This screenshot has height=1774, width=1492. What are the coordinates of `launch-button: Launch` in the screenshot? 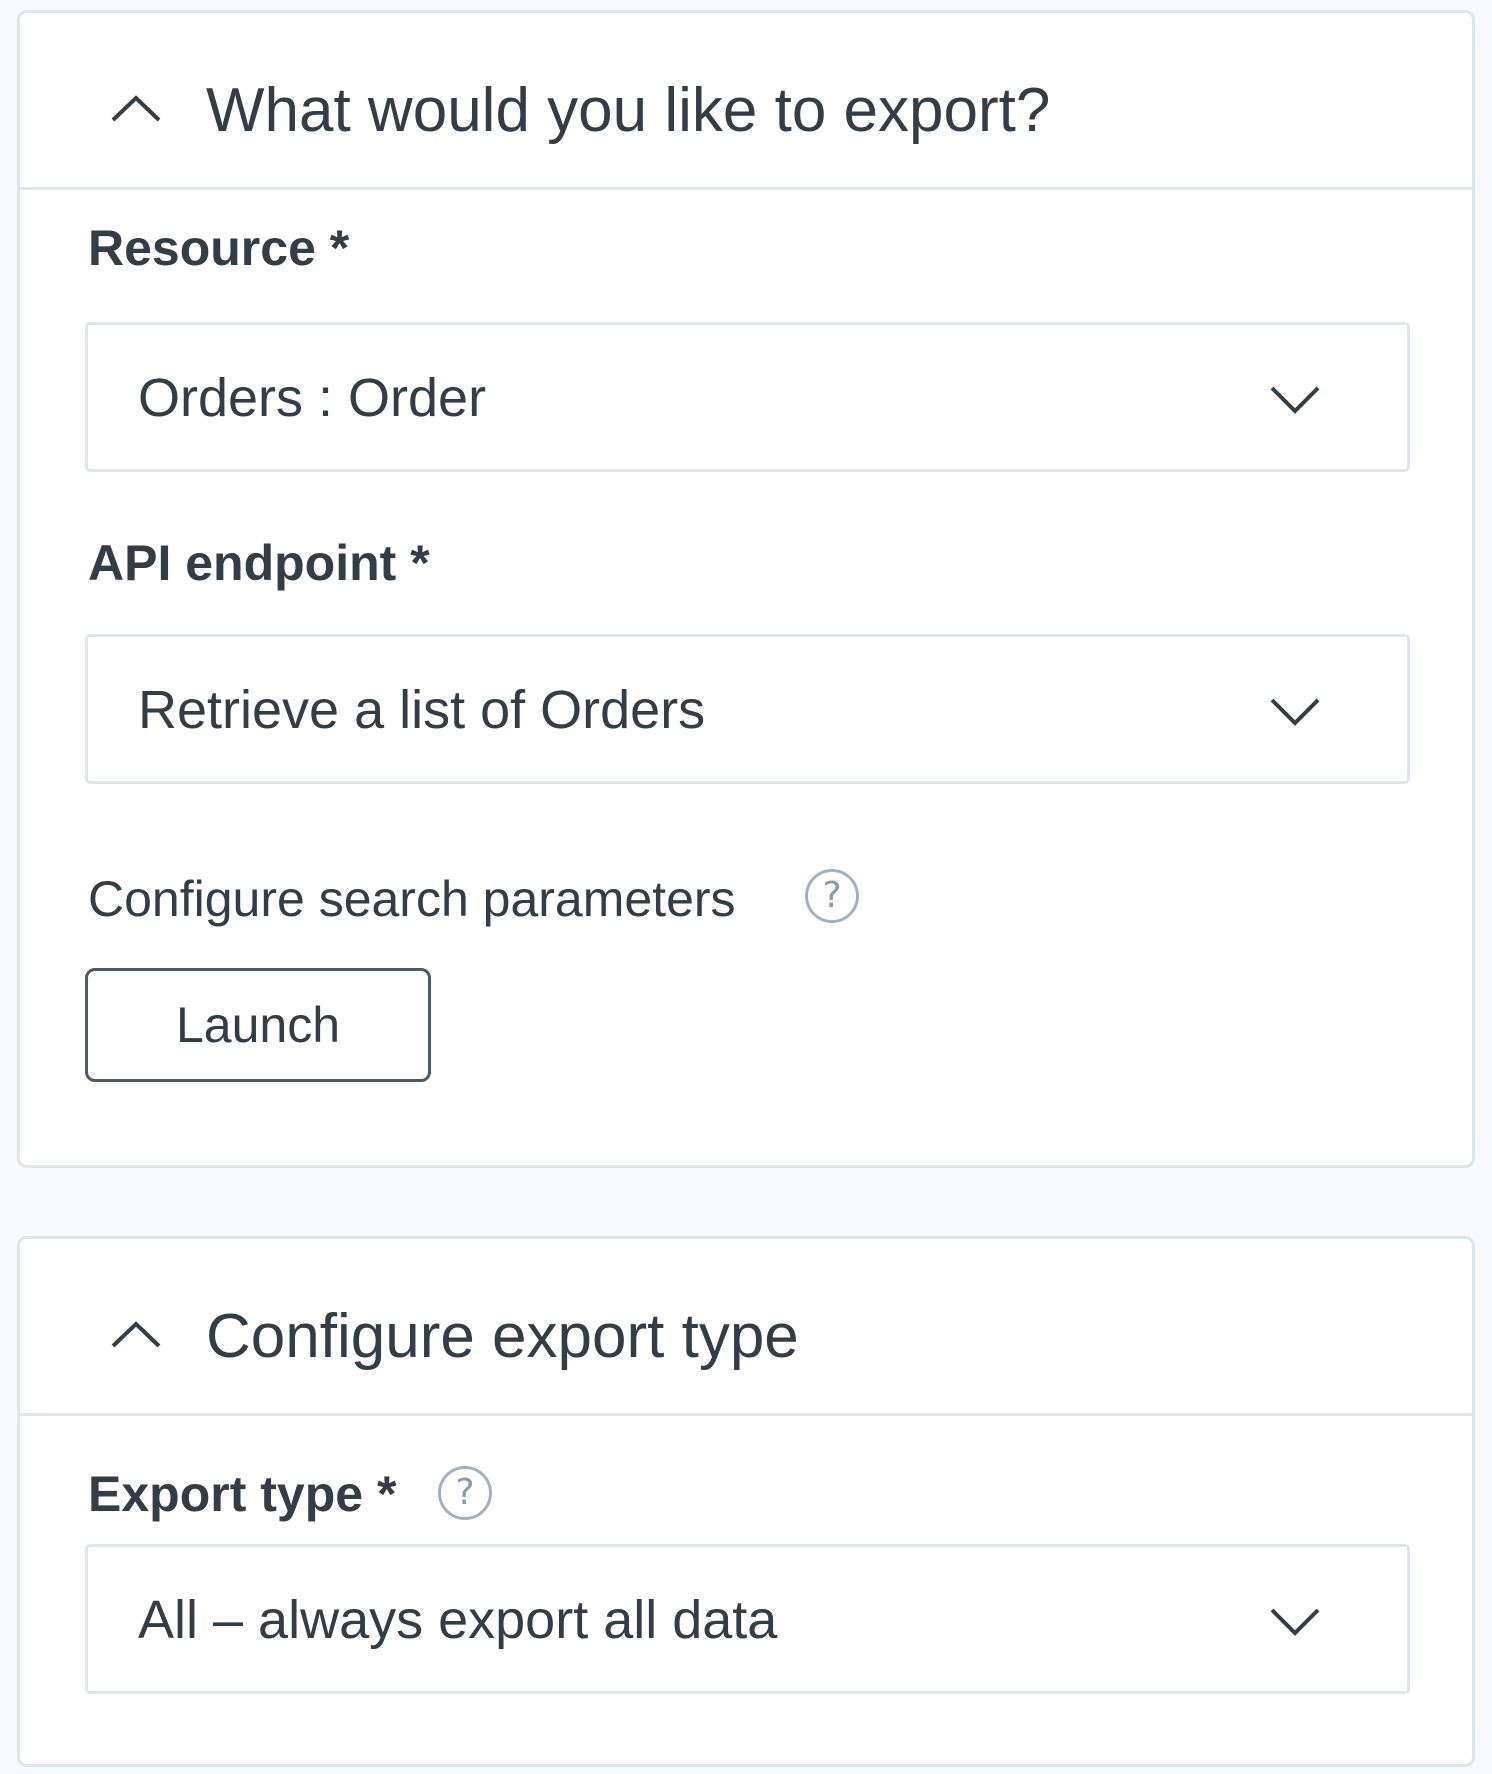 It's located at (258, 1025).